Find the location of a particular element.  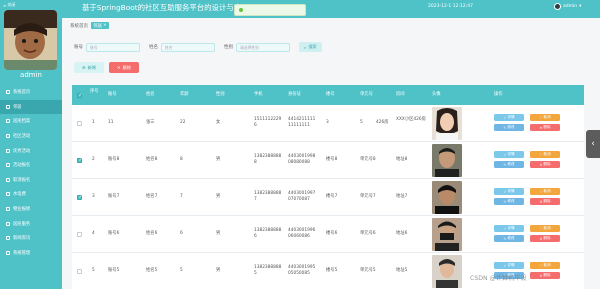

sidebar-item-repairs: 物业报修 is located at coordinates (31, 209).